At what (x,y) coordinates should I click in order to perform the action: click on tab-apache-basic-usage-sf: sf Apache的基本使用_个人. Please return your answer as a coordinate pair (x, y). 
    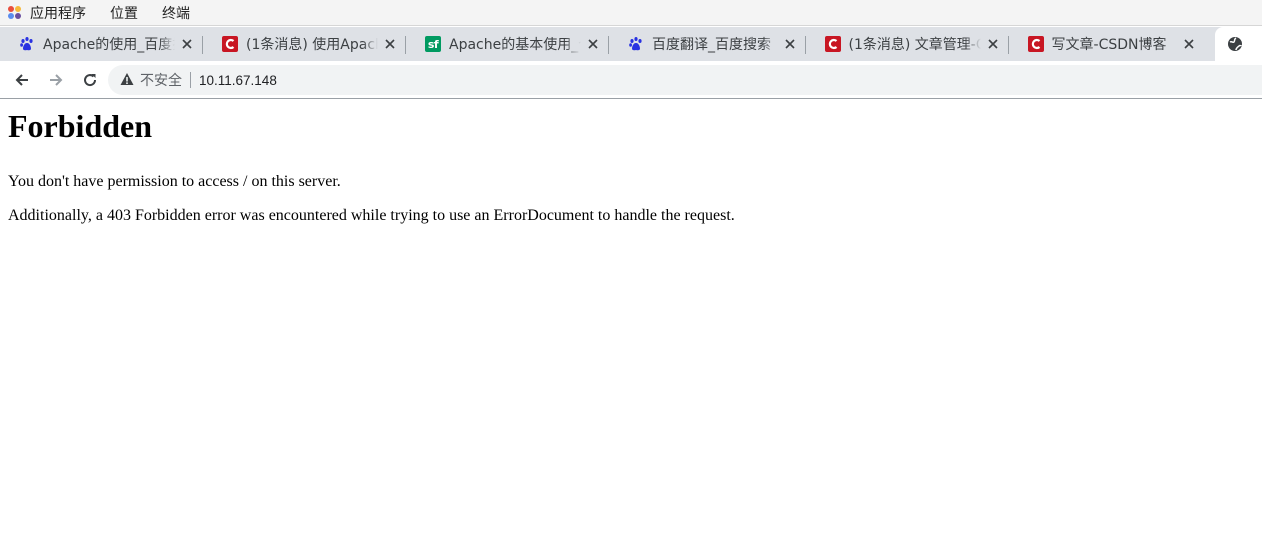
    Looking at the image, I should click on (507, 44).